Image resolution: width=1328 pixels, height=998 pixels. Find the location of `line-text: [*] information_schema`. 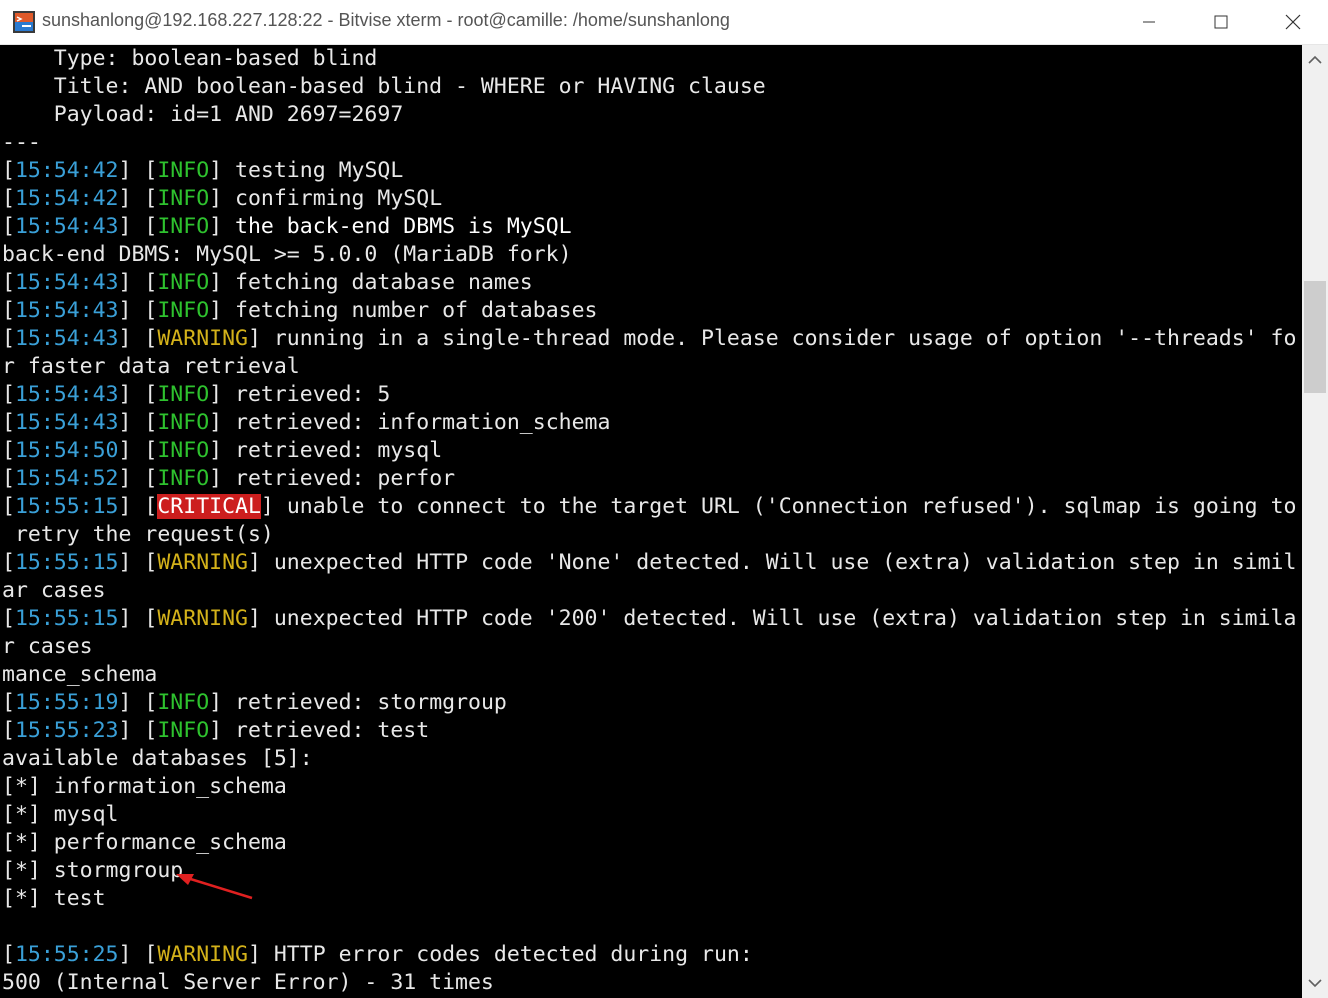

line-text: [*] information_schema is located at coordinates (144, 786).